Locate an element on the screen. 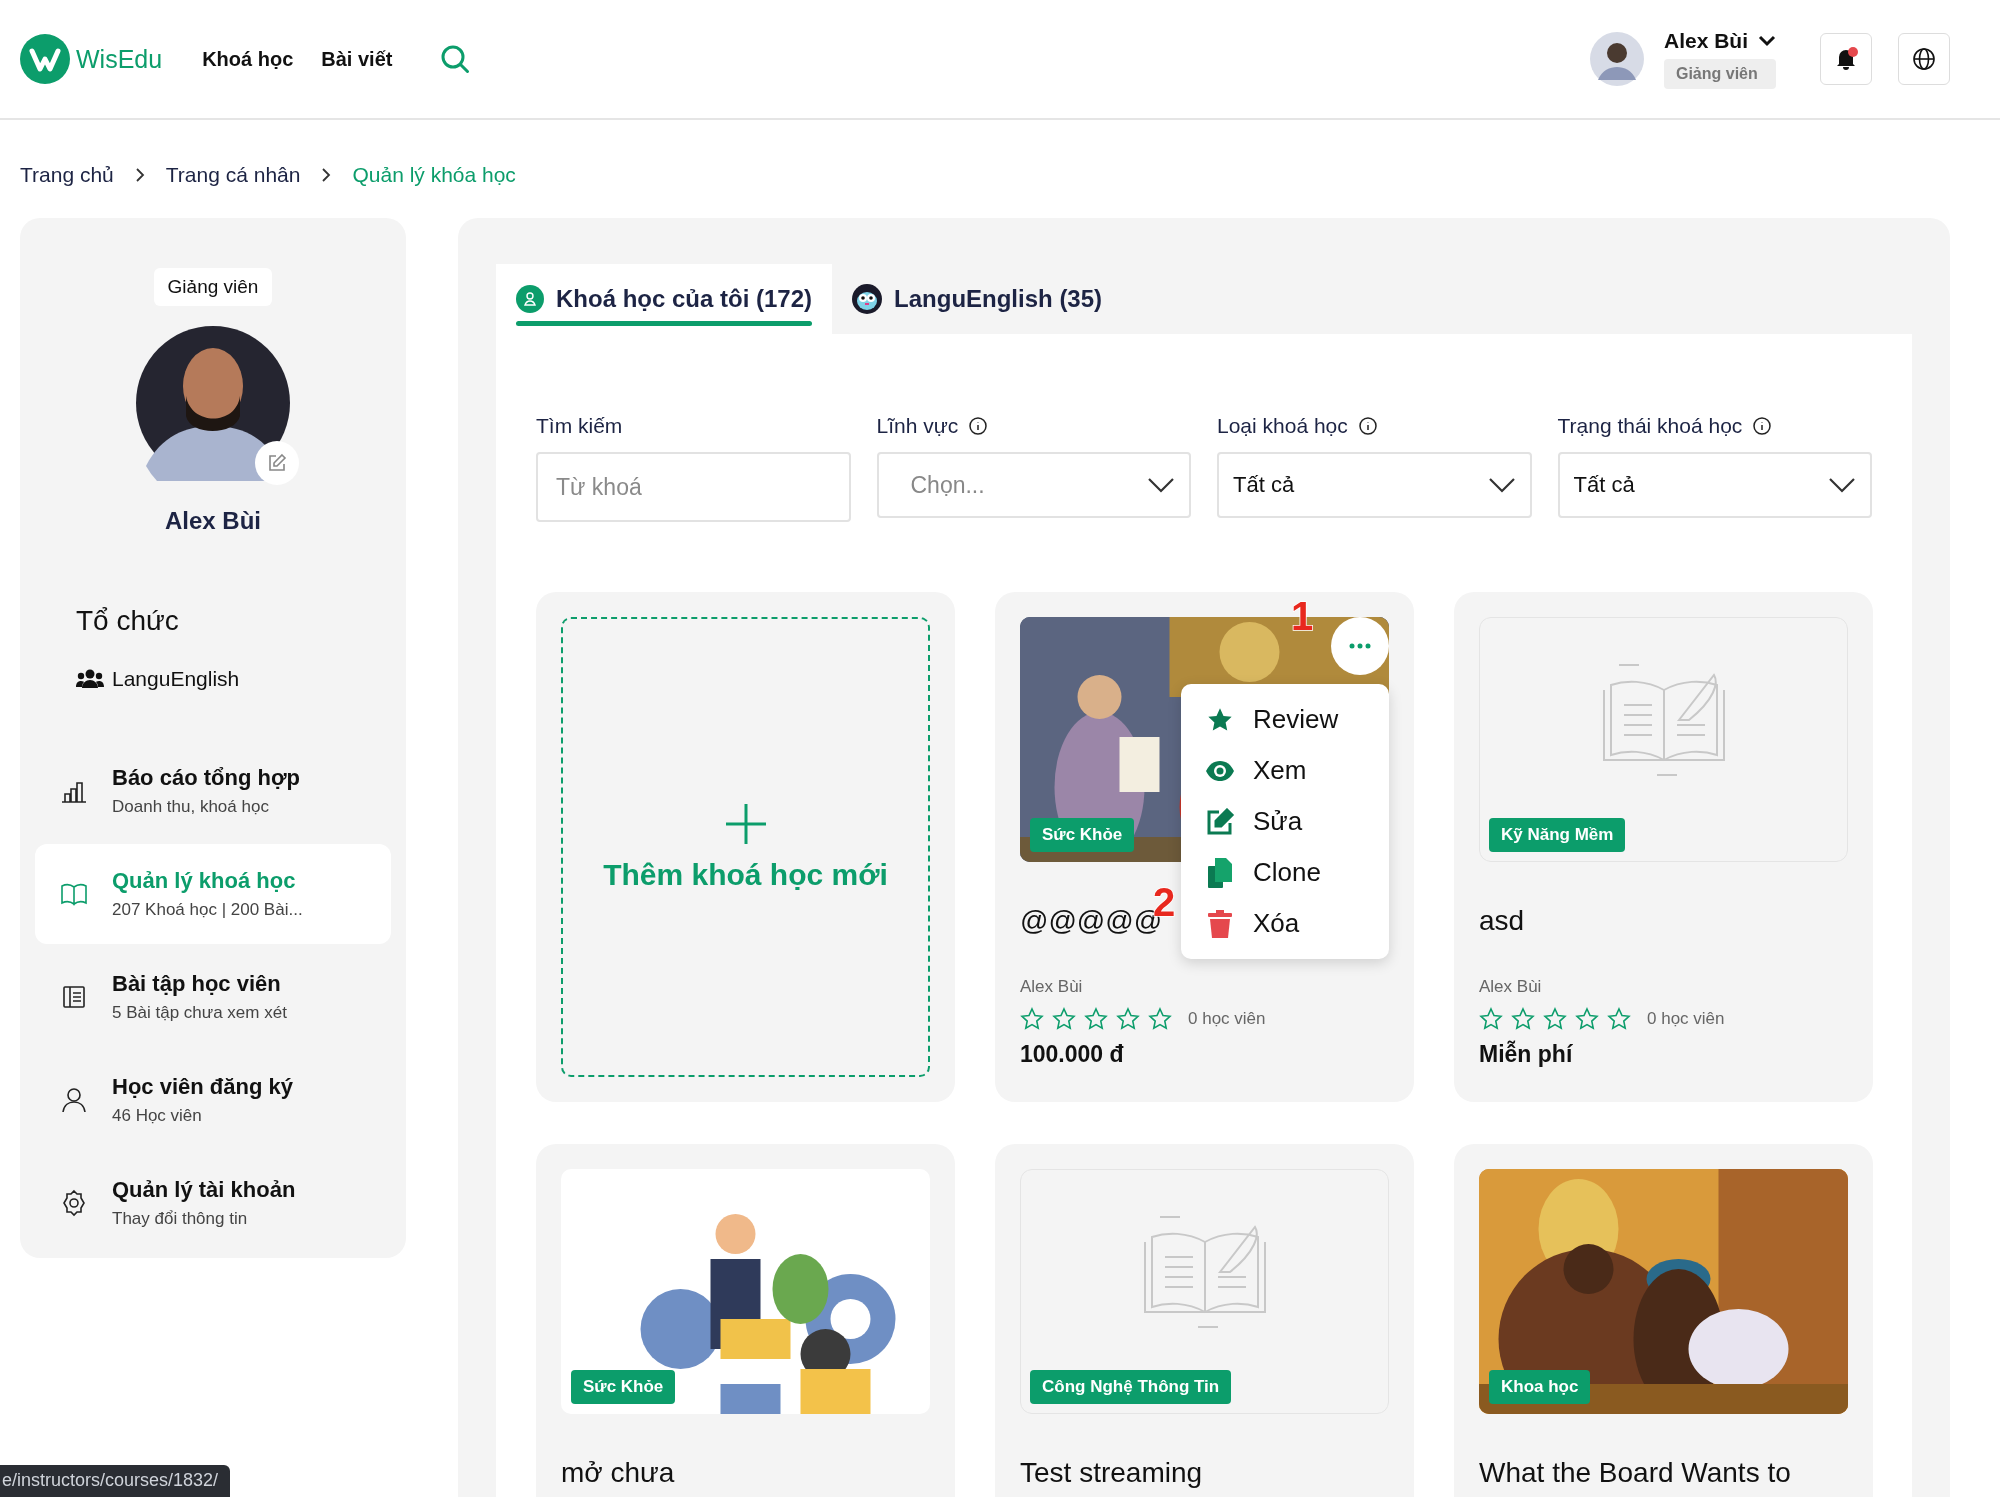  edit-avatar-button is located at coordinates (276, 463).